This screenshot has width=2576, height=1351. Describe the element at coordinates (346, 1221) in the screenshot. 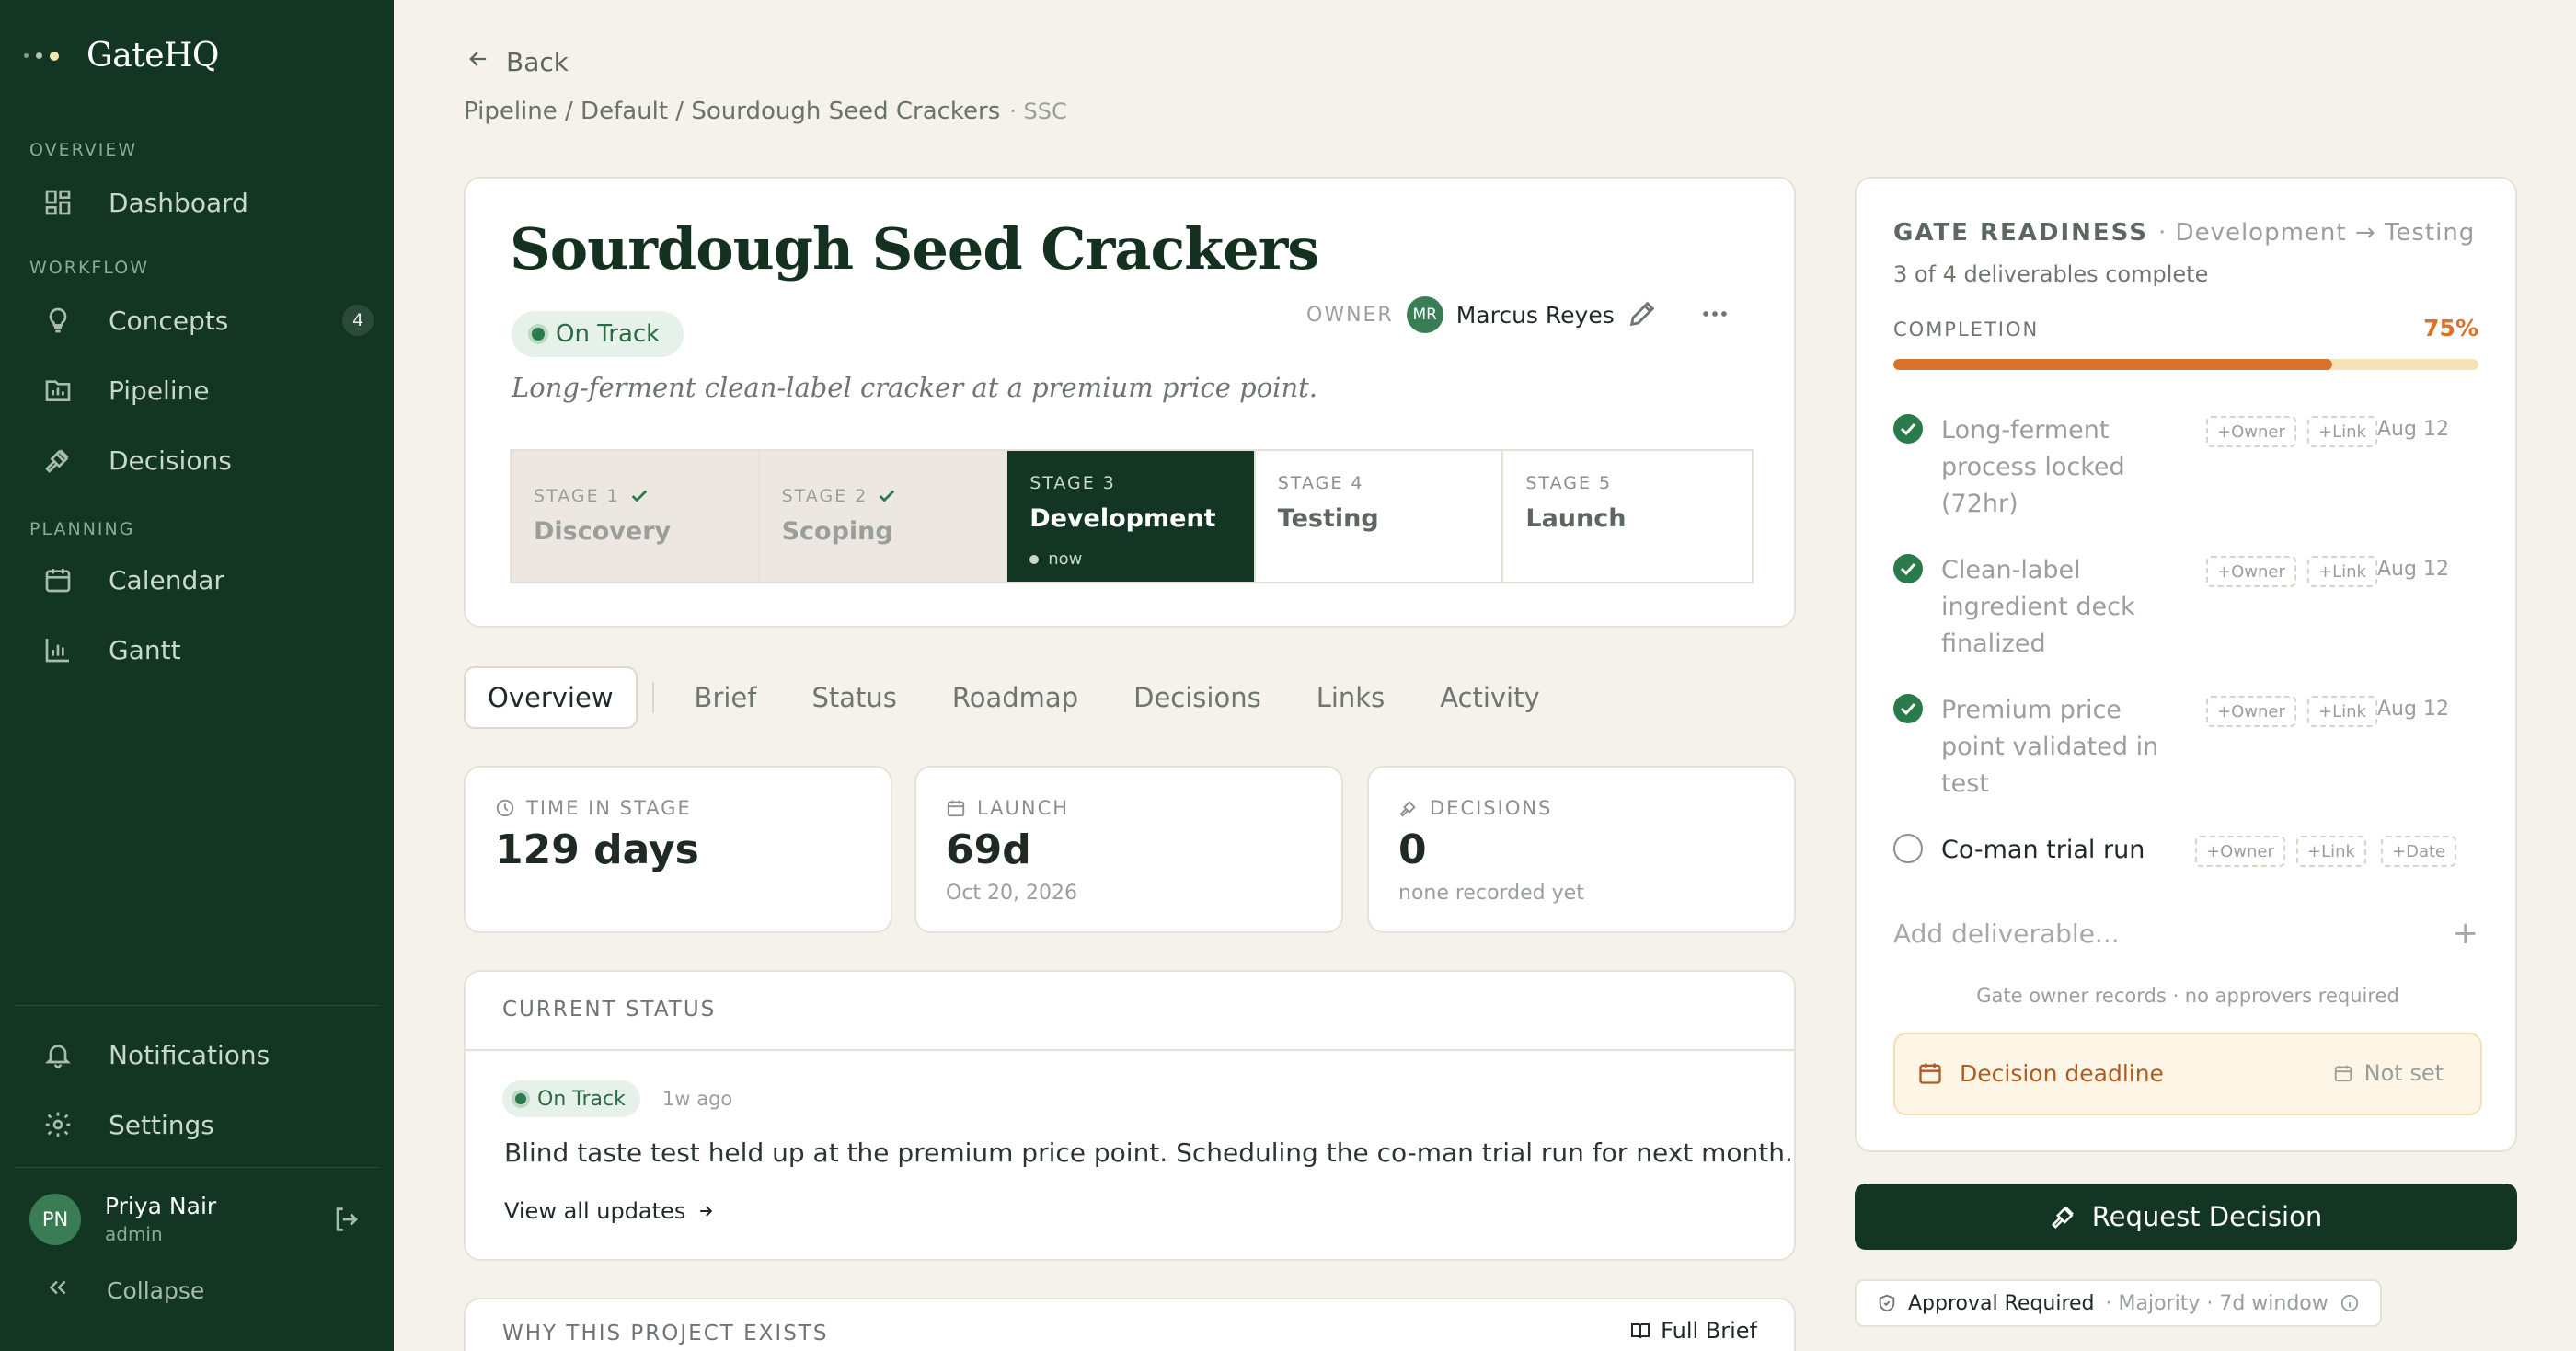

I see `logout-icon` at that location.